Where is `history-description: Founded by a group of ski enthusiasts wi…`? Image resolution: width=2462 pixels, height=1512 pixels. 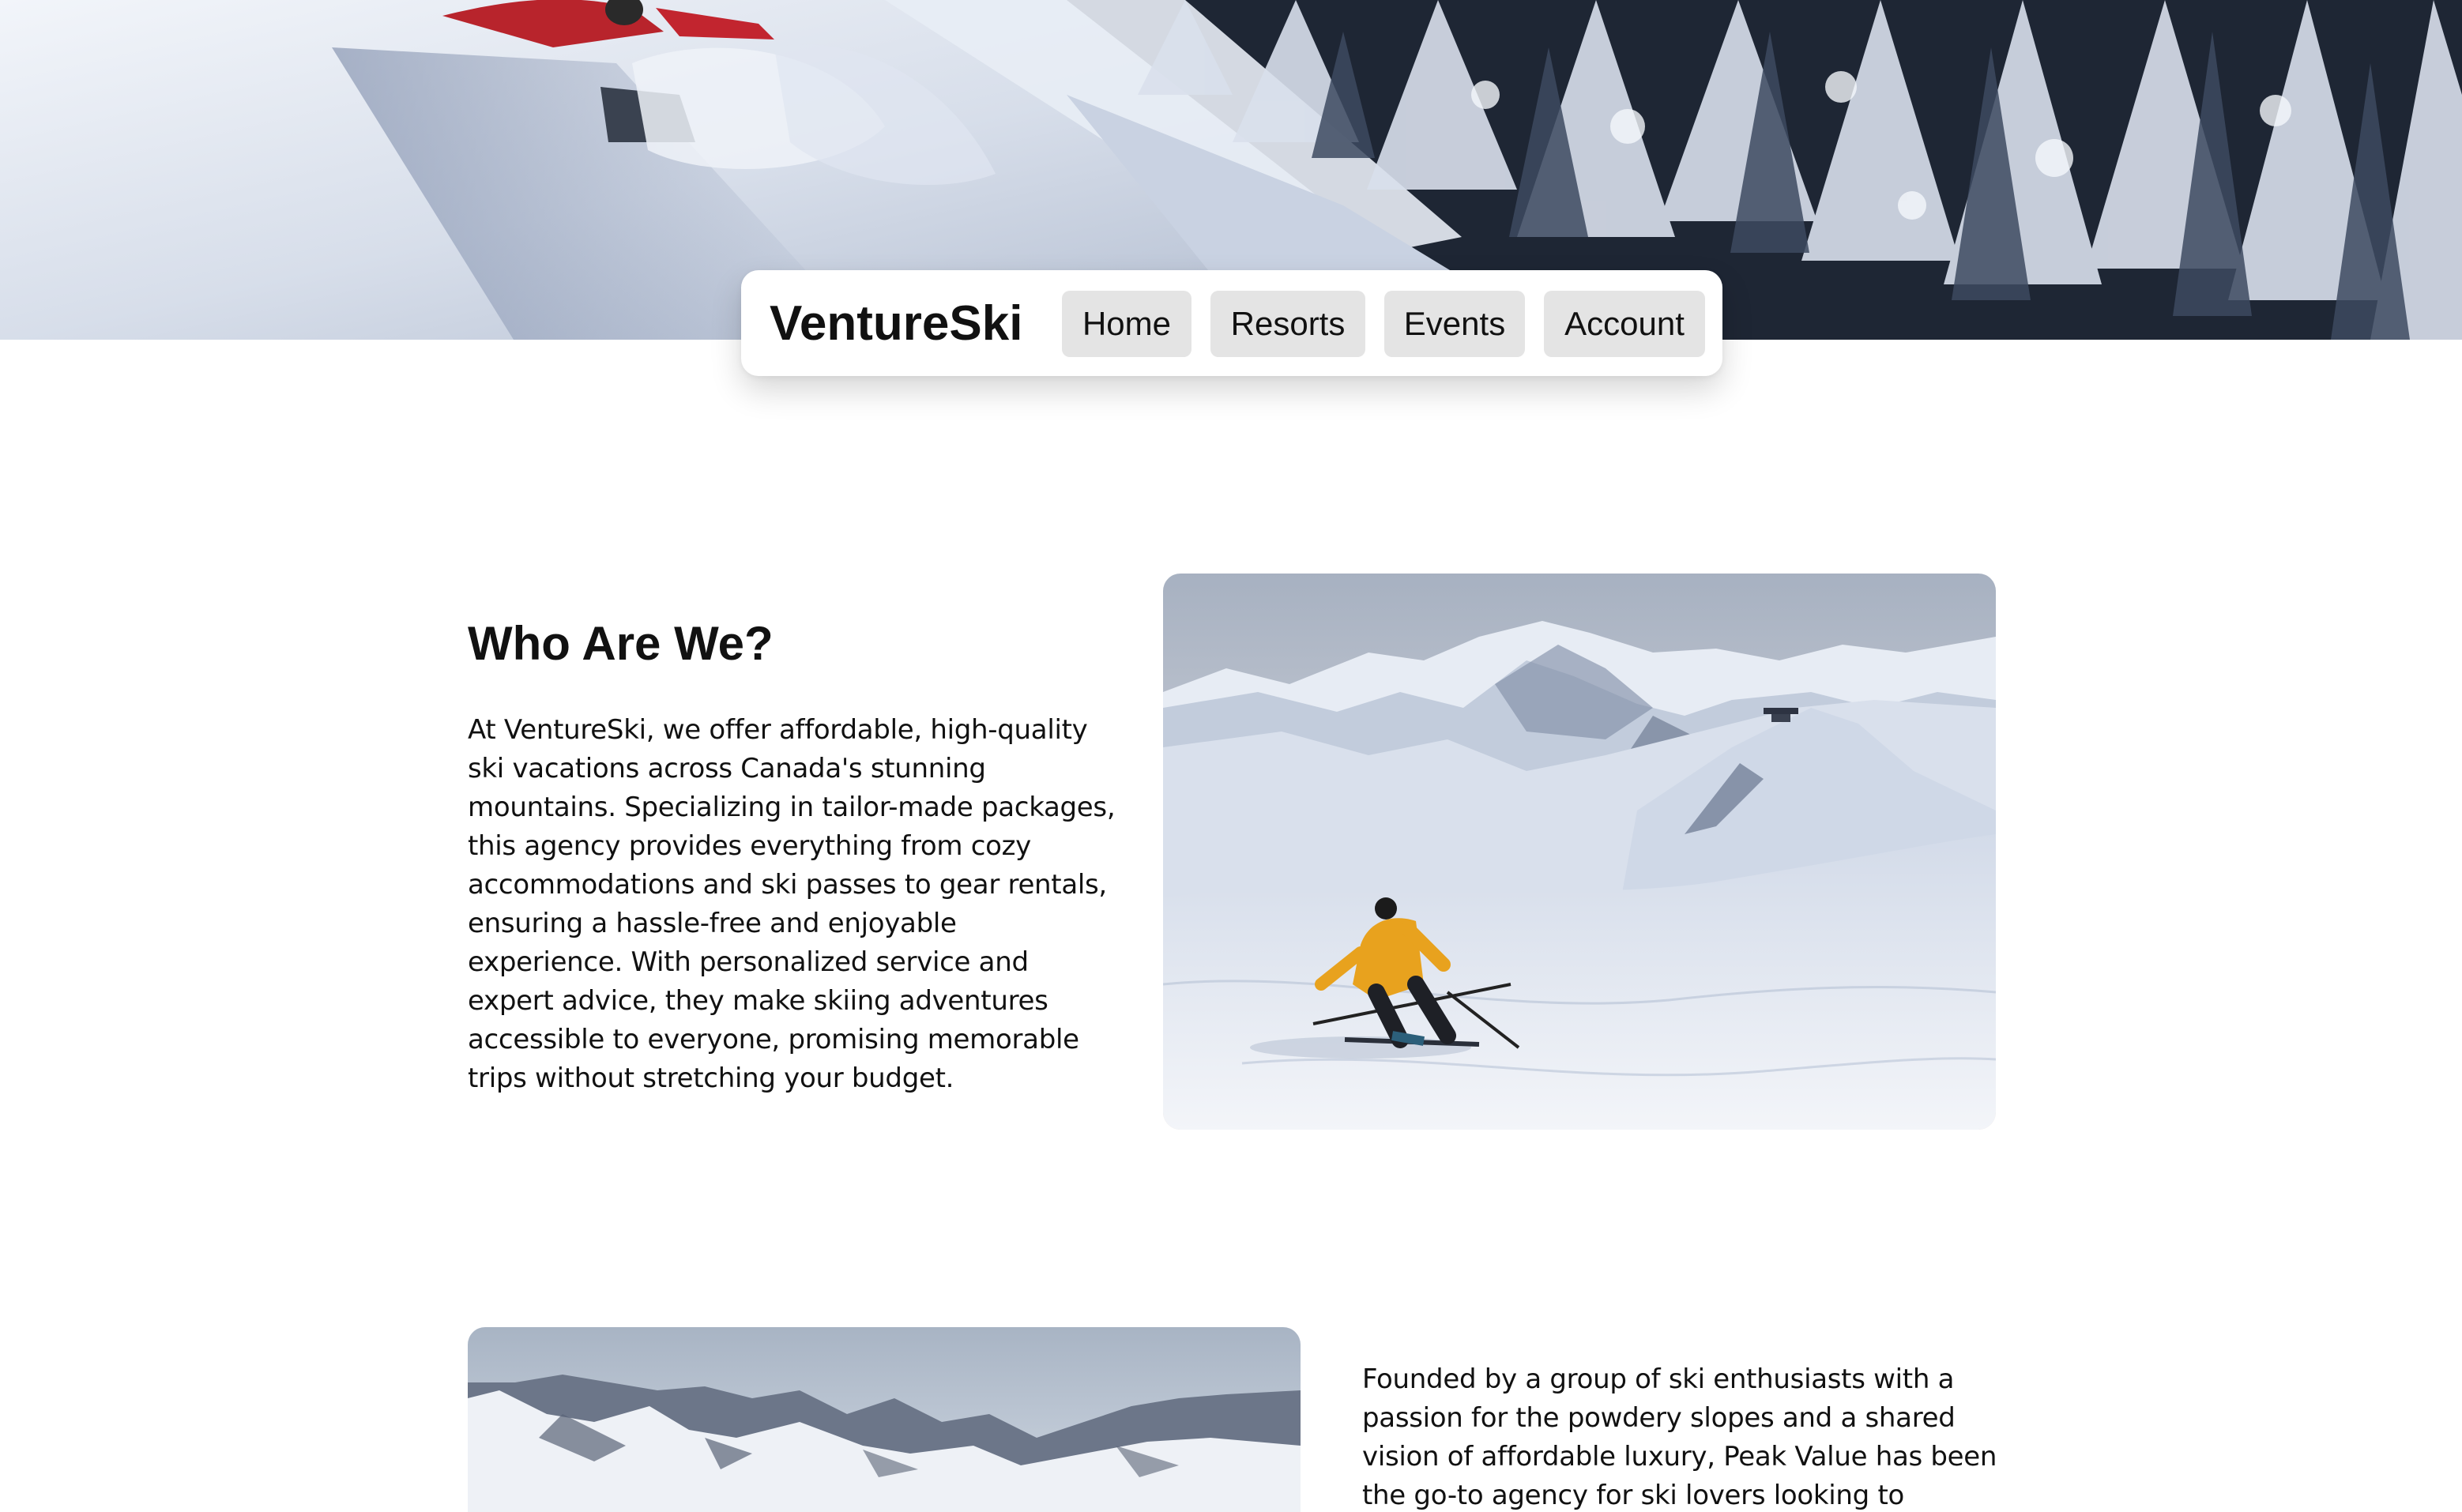 history-description: Founded by a group of ski enthusiasts wi… is located at coordinates (1680, 1437).